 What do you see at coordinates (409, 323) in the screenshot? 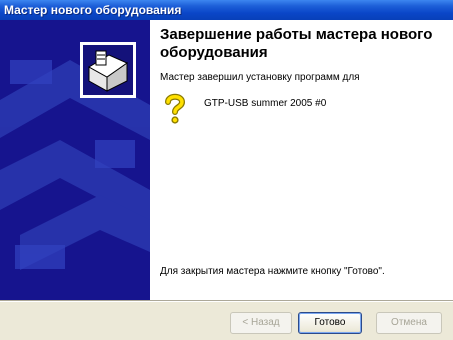
I see `cancel-button: Отмена` at bounding box center [409, 323].